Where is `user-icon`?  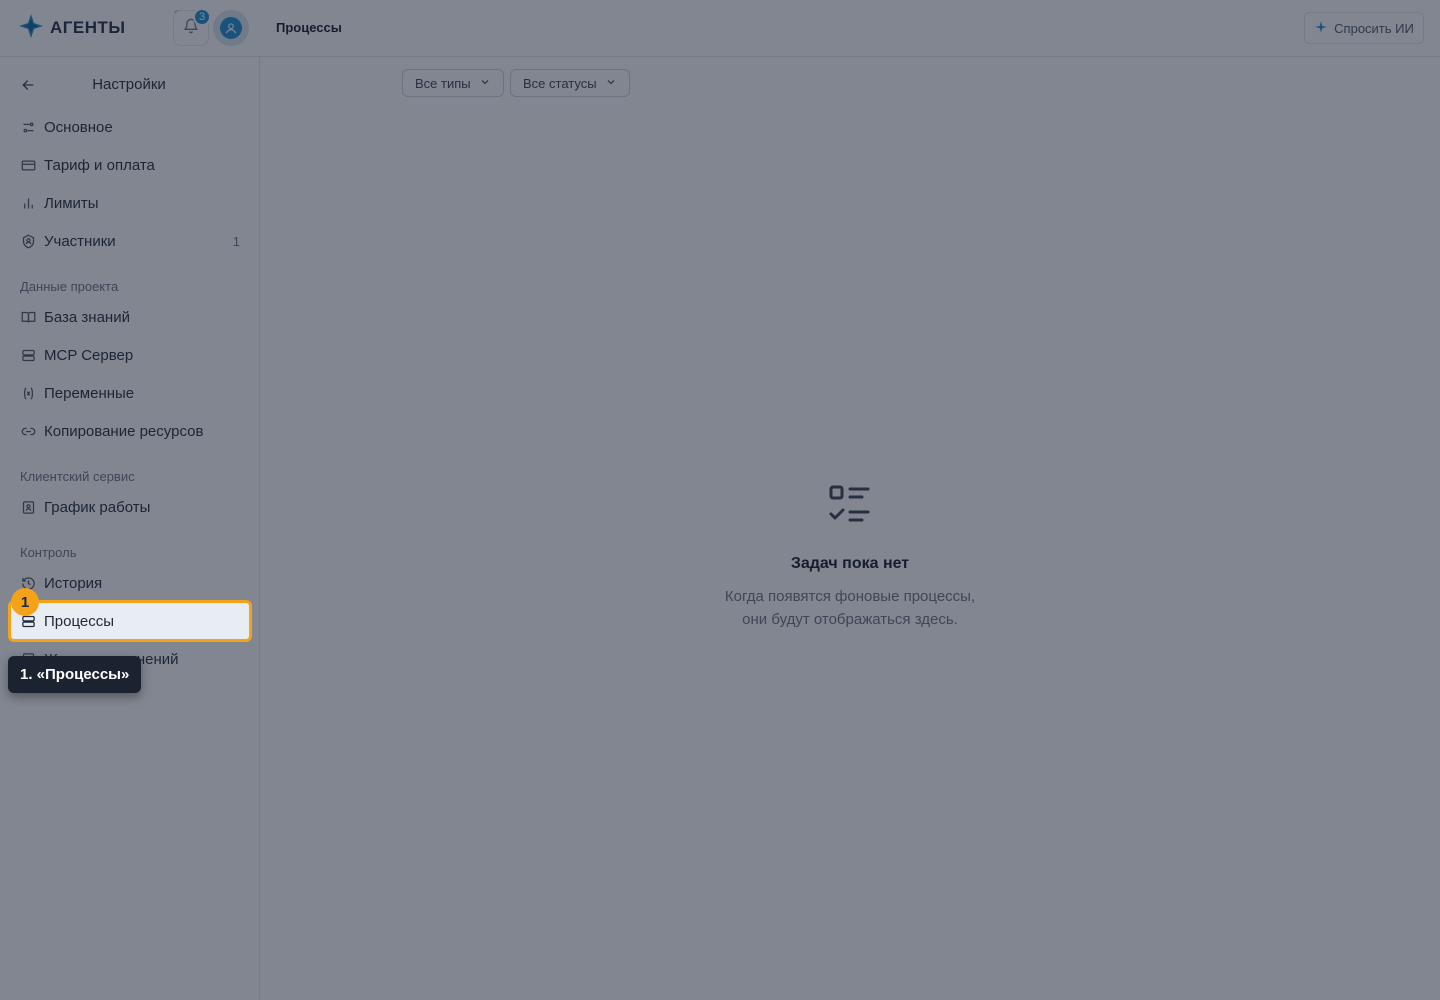 user-icon is located at coordinates (231, 28).